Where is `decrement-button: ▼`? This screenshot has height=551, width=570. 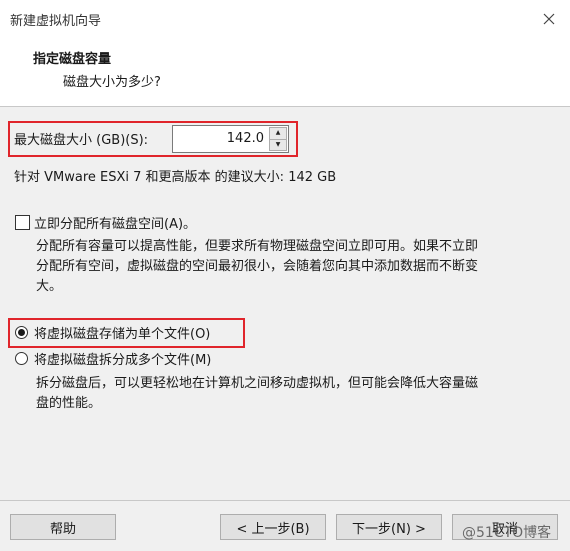 decrement-button: ▼ is located at coordinates (278, 145).